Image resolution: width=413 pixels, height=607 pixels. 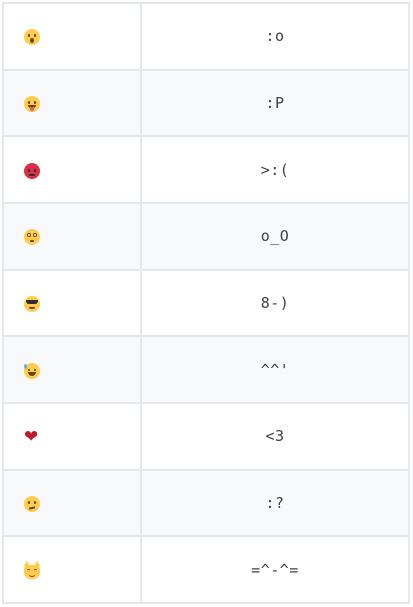 I want to click on emoticon-code: ^^', so click(x=275, y=369).